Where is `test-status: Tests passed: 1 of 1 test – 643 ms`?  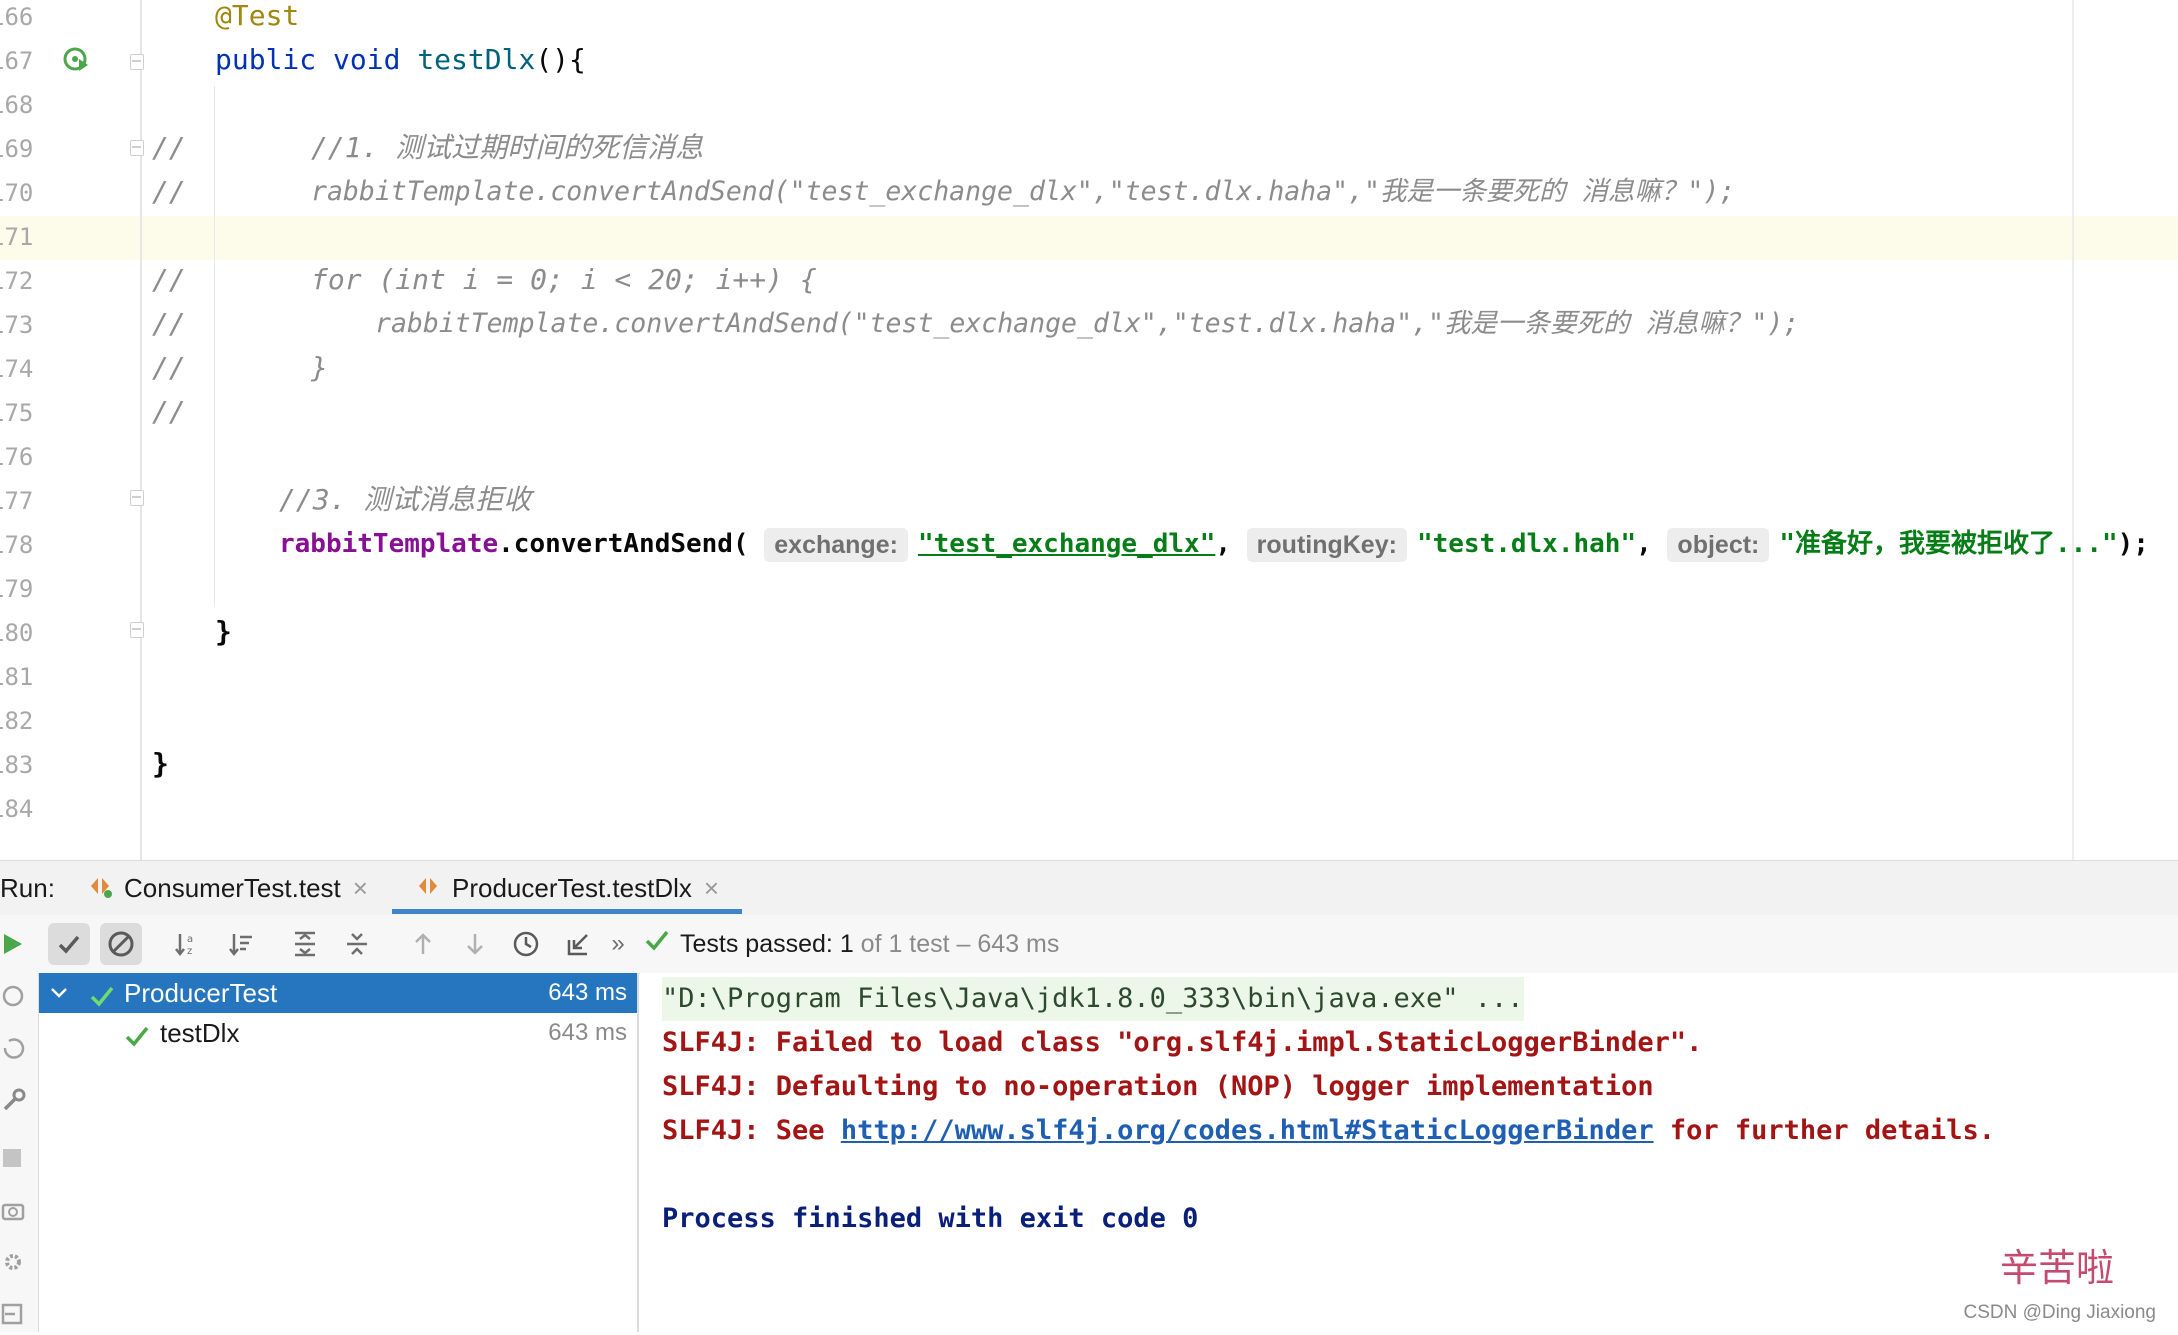
test-status: Tests passed: 1 of 1 test – 643 ms is located at coordinates (851, 944).